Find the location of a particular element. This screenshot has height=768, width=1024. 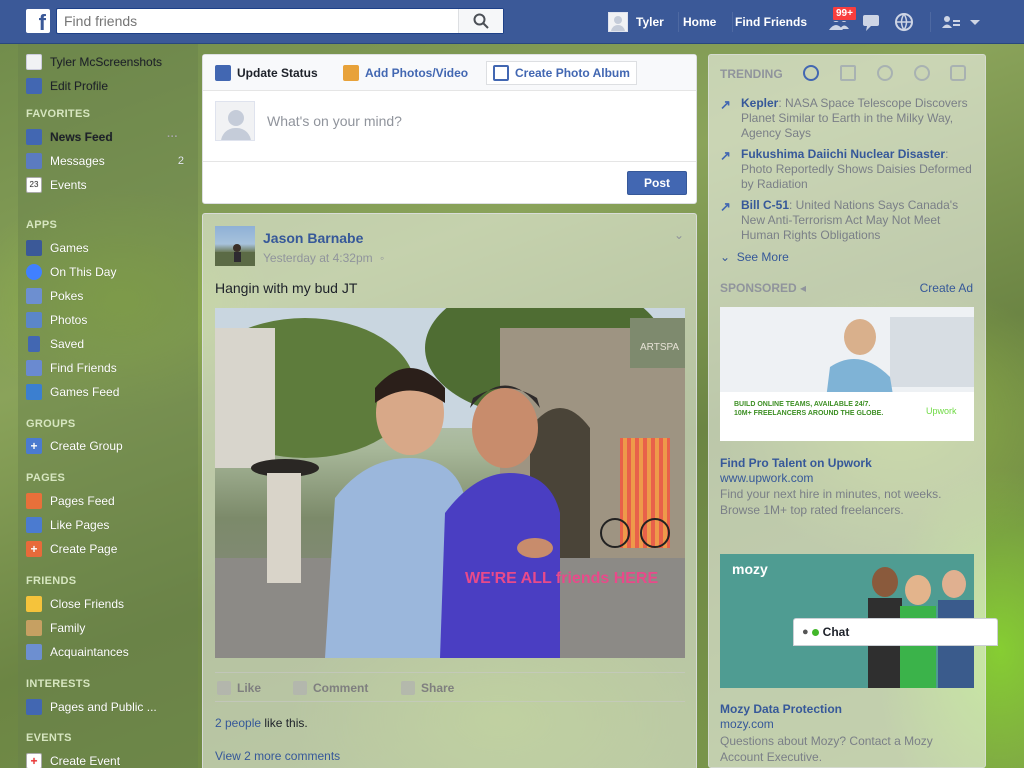

section-header-apps: APPS is located at coordinates (42, 225).